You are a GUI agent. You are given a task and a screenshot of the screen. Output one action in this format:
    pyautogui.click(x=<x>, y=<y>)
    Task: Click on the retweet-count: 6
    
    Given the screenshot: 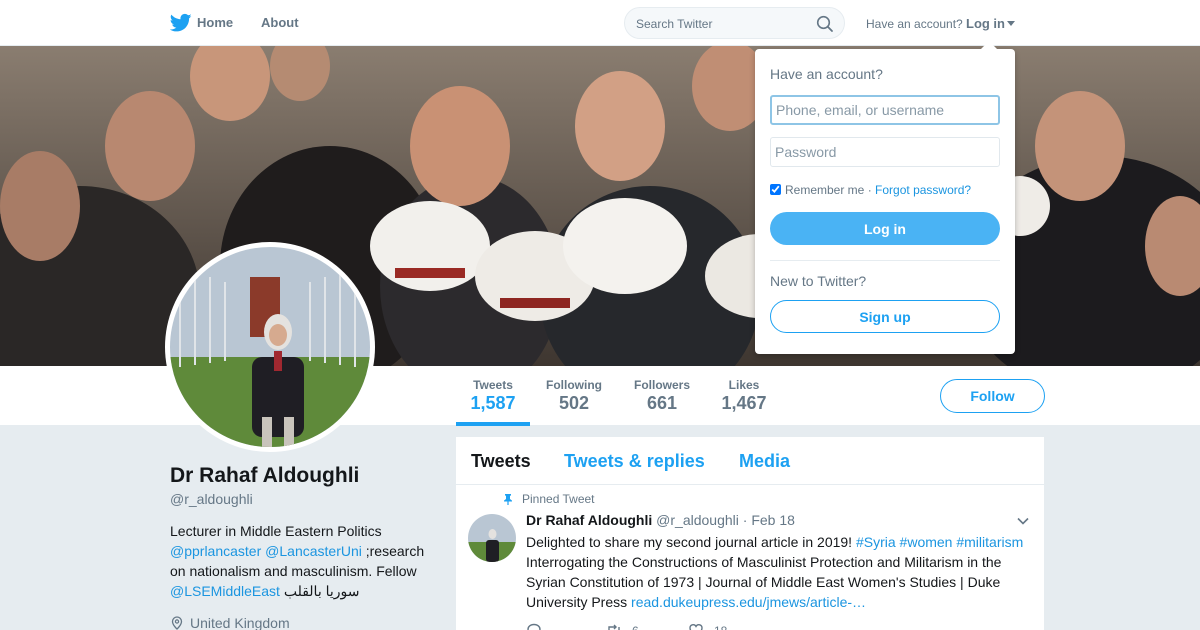 What is the action you would take?
    pyautogui.click(x=635, y=627)
    